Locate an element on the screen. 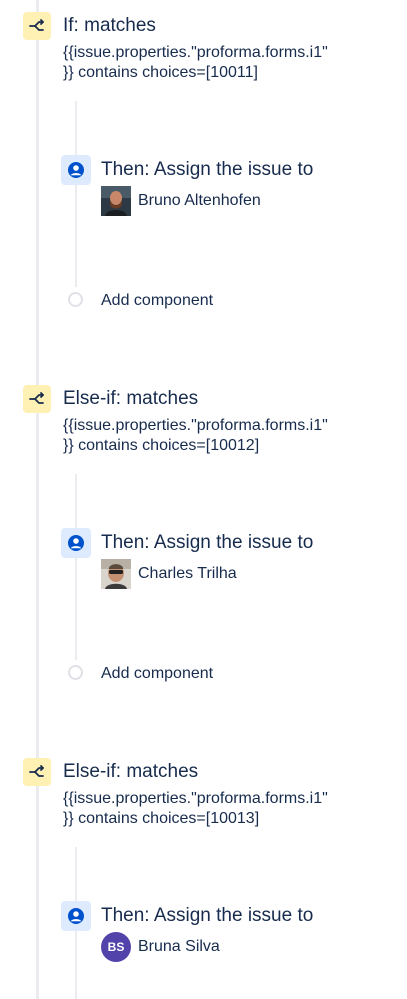 The height and width of the screenshot is (999, 407). condition-expression-line: }} contains choices=[10012] is located at coordinates (161, 445).